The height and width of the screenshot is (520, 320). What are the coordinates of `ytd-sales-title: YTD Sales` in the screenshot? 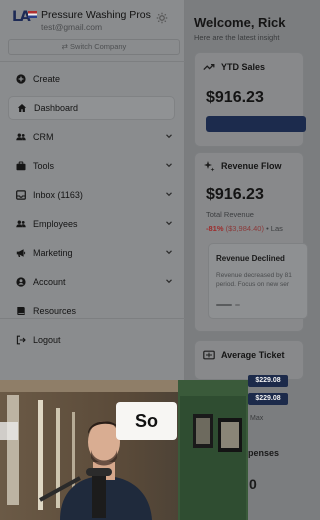 It's located at (243, 67).